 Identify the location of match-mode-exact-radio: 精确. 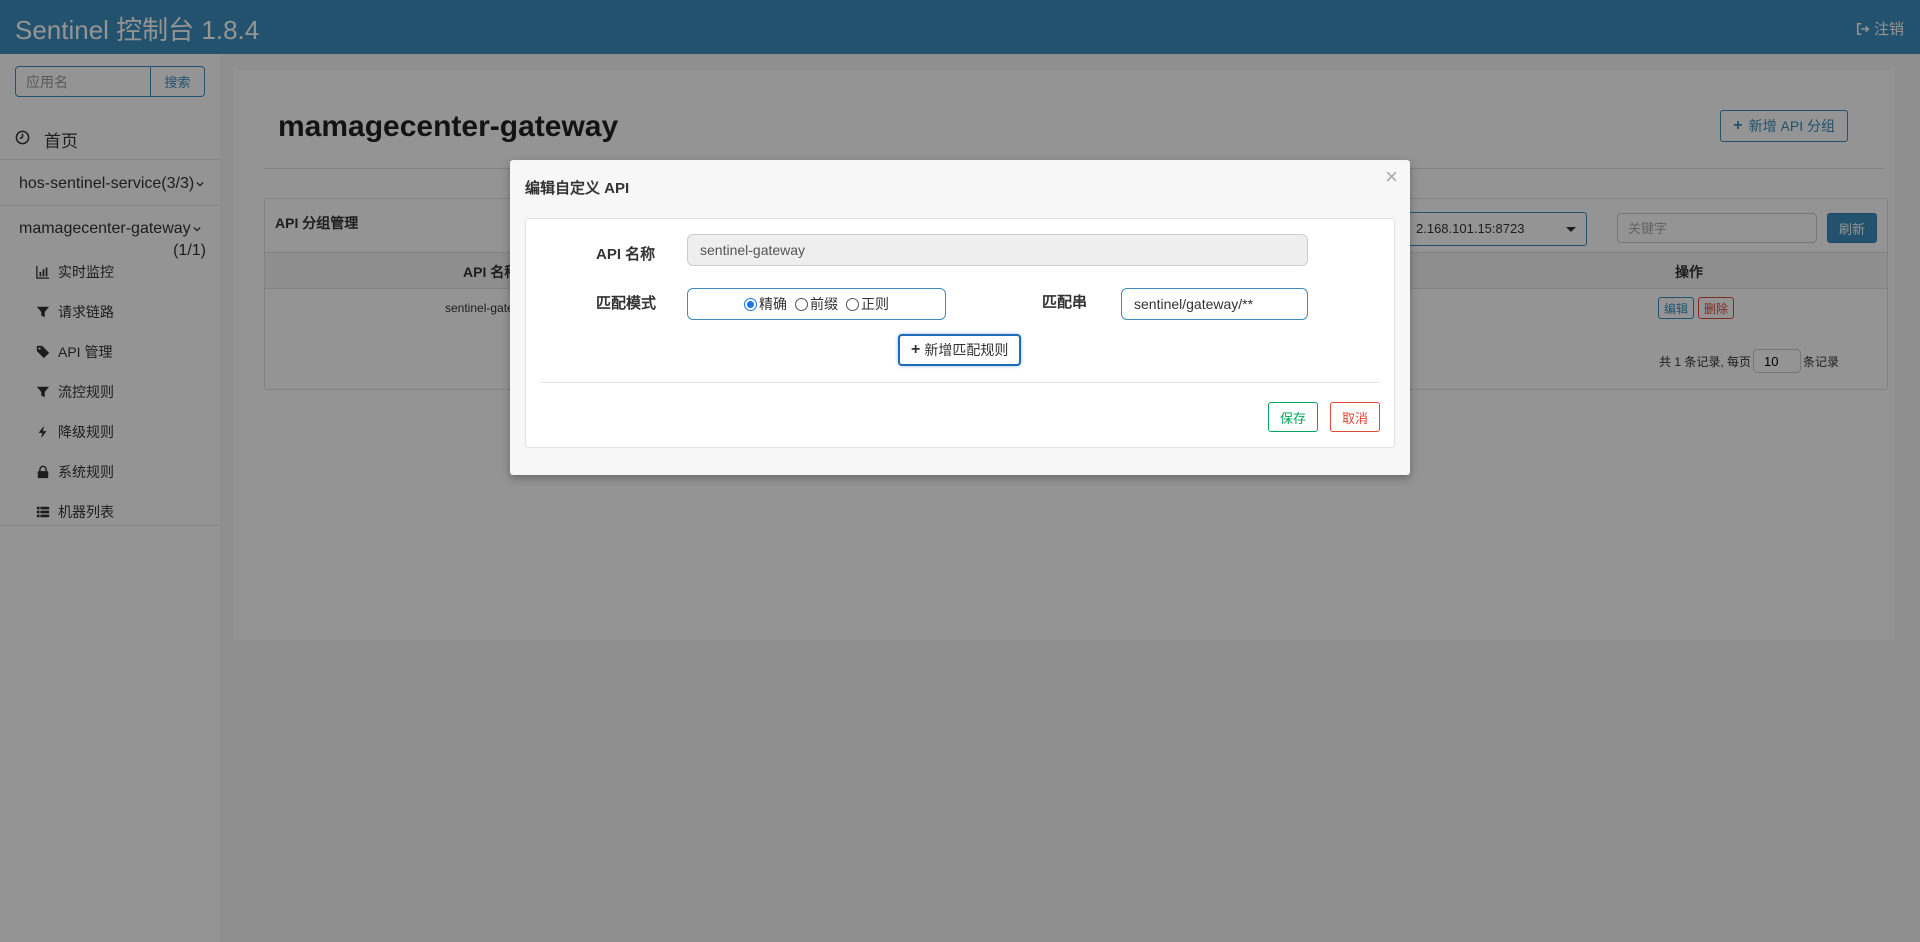
(765, 304).